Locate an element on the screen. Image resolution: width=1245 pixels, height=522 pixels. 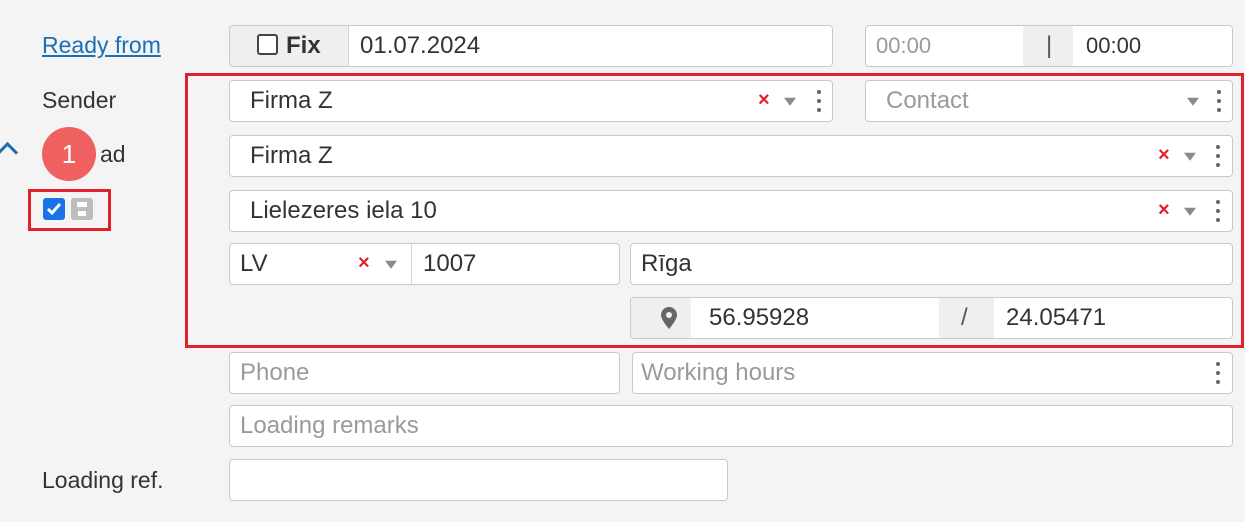
time-to-input: 00:00 is located at coordinates (1113, 46).